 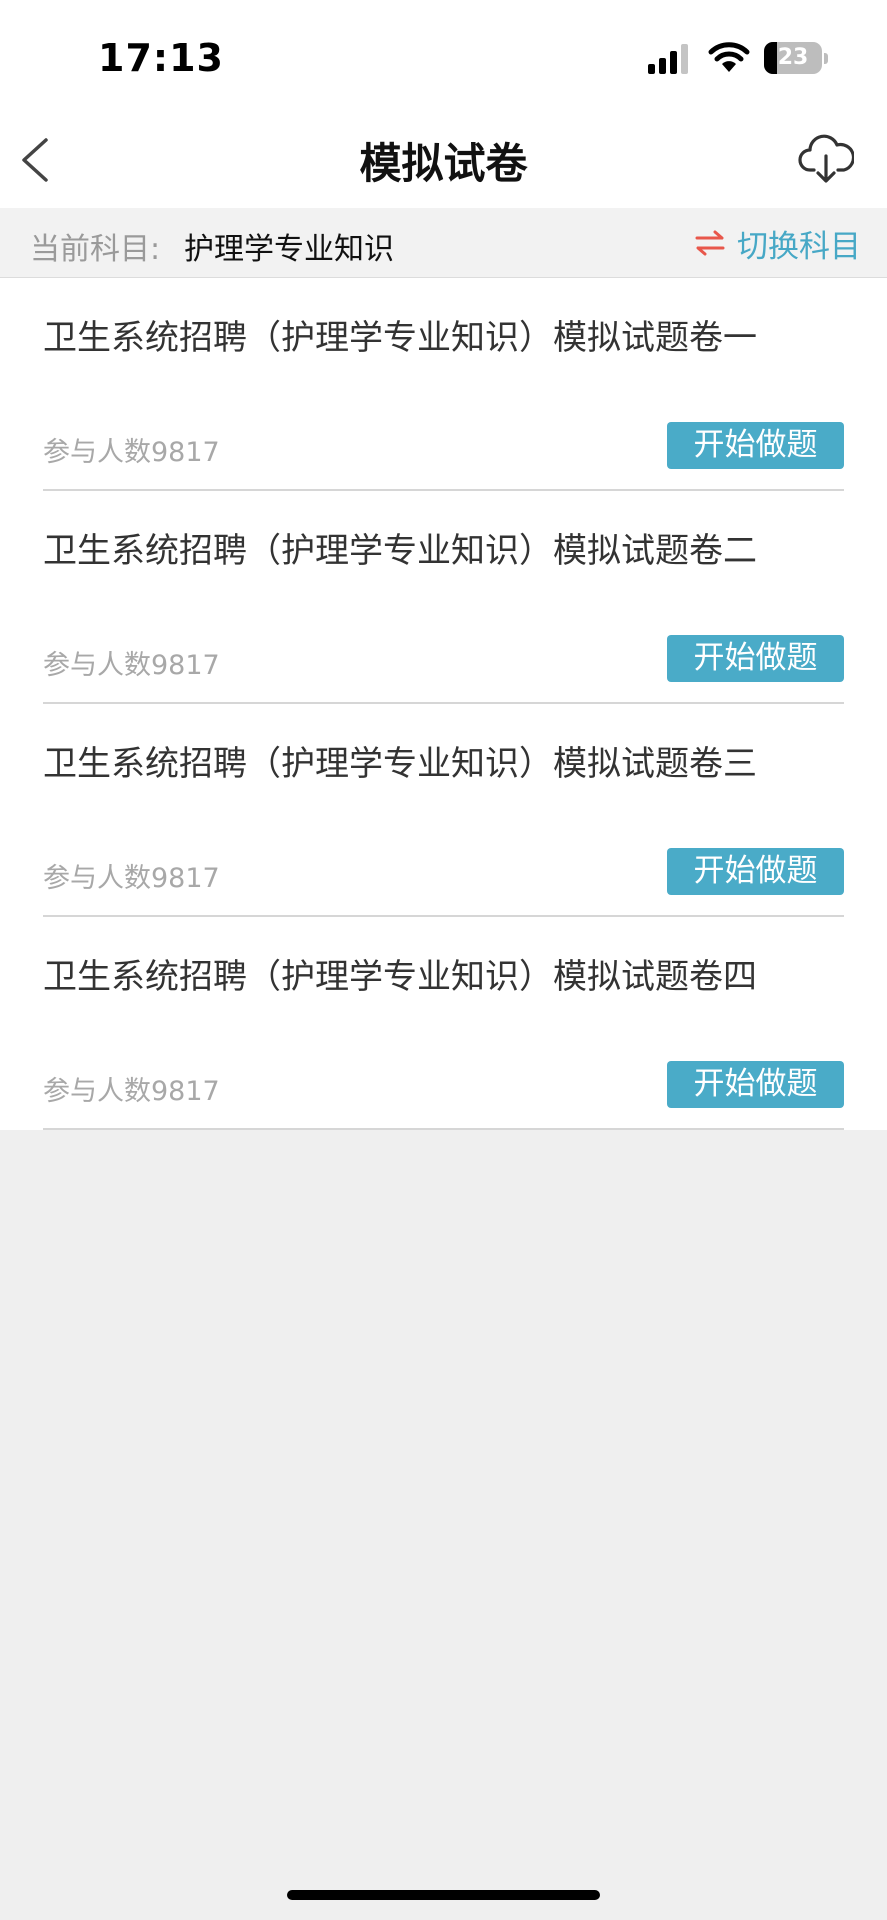 I want to click on list-item: 卫生系统招聘（护理学专业知识）模拟试题卷二 参与人数9817 开始做题, so click(x=443, y=597).